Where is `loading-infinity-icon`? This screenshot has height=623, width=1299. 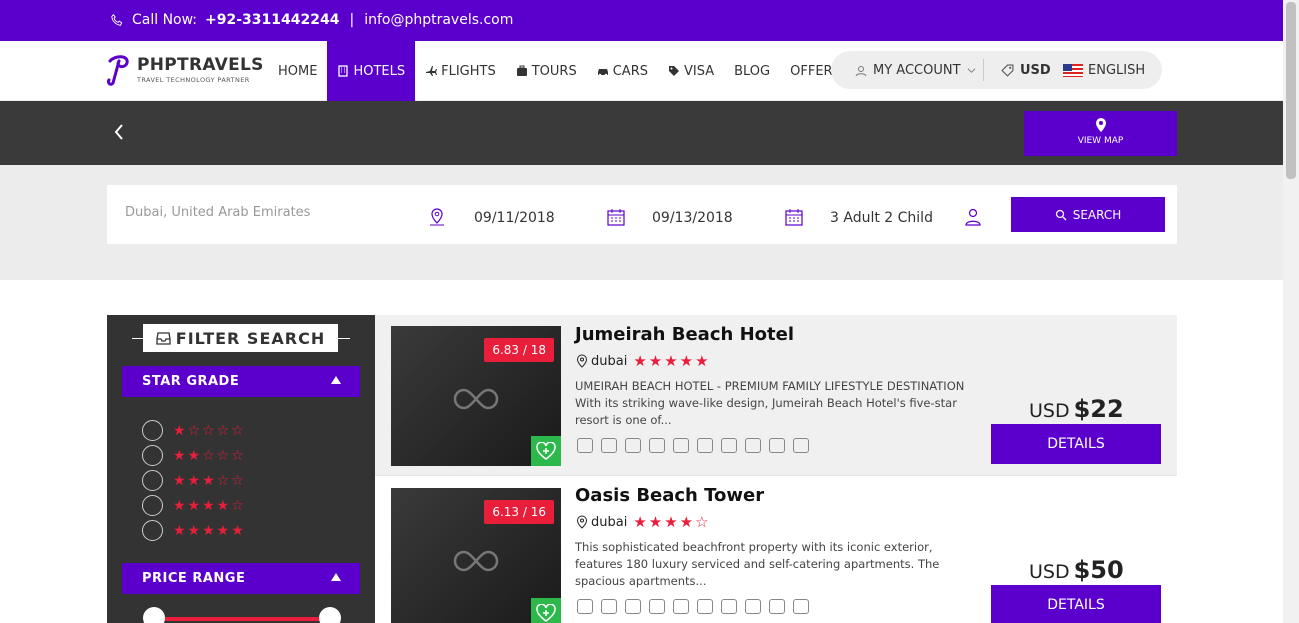 loading-infinity-icon is located at coordinates (476, 399).